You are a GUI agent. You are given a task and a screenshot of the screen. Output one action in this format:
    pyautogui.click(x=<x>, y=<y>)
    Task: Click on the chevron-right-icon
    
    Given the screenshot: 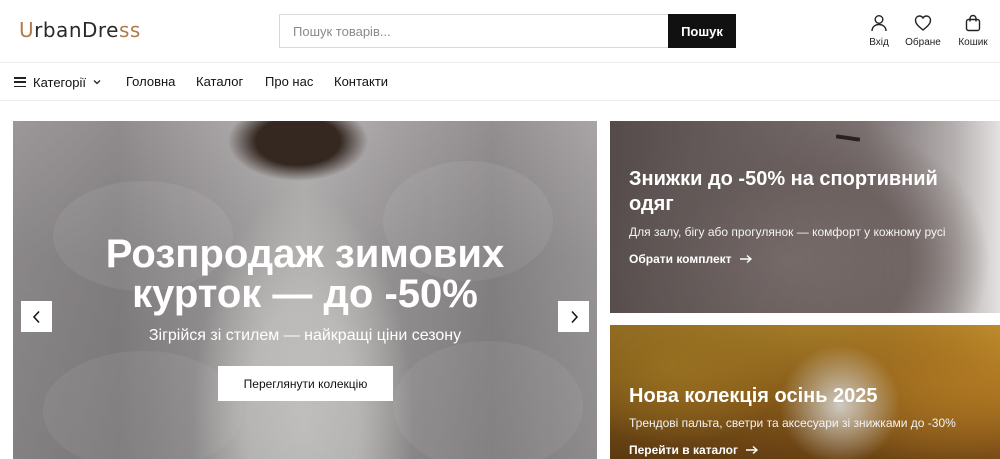 What is the action you would take?
    pyautogui.click(x=574, y=316)
    